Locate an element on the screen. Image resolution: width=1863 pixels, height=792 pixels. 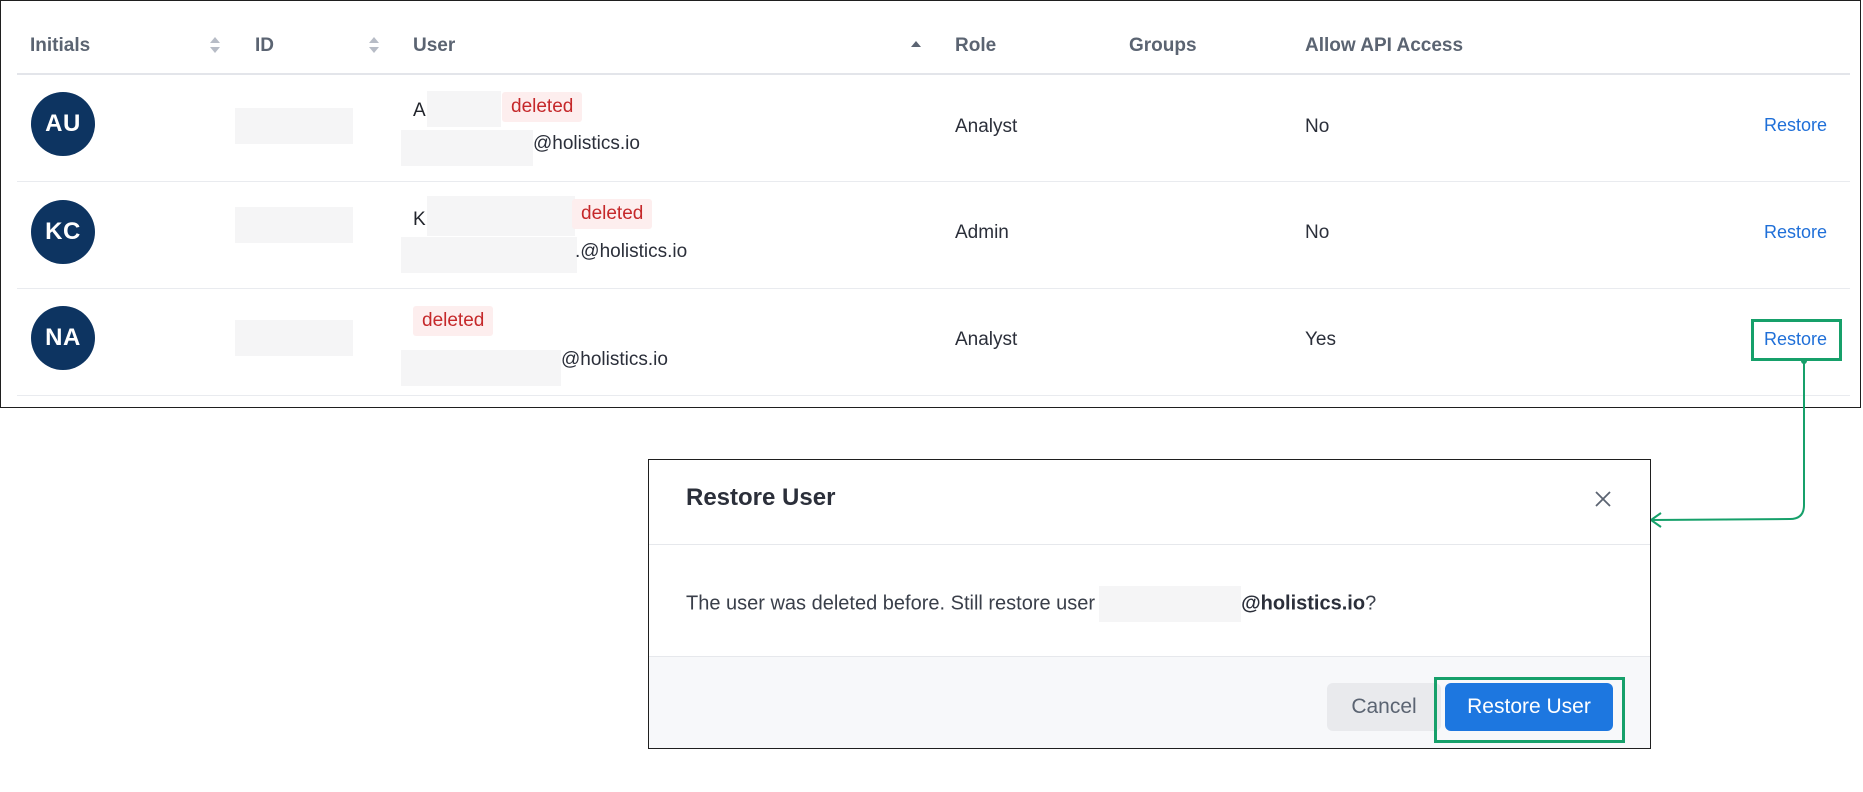
column-header-id: ID is located at coordinates (264, 46).